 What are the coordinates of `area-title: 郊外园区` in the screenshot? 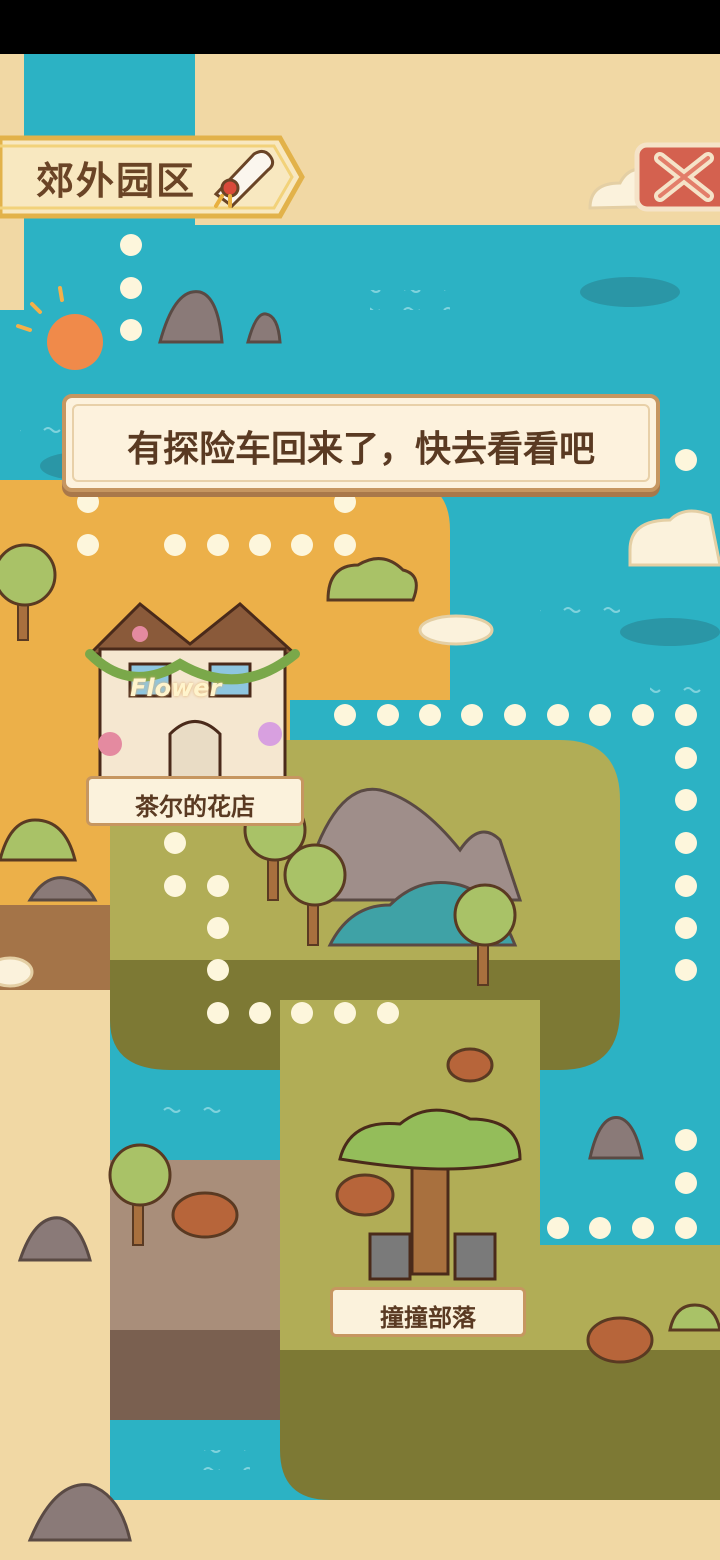 It's located at (116, 181).